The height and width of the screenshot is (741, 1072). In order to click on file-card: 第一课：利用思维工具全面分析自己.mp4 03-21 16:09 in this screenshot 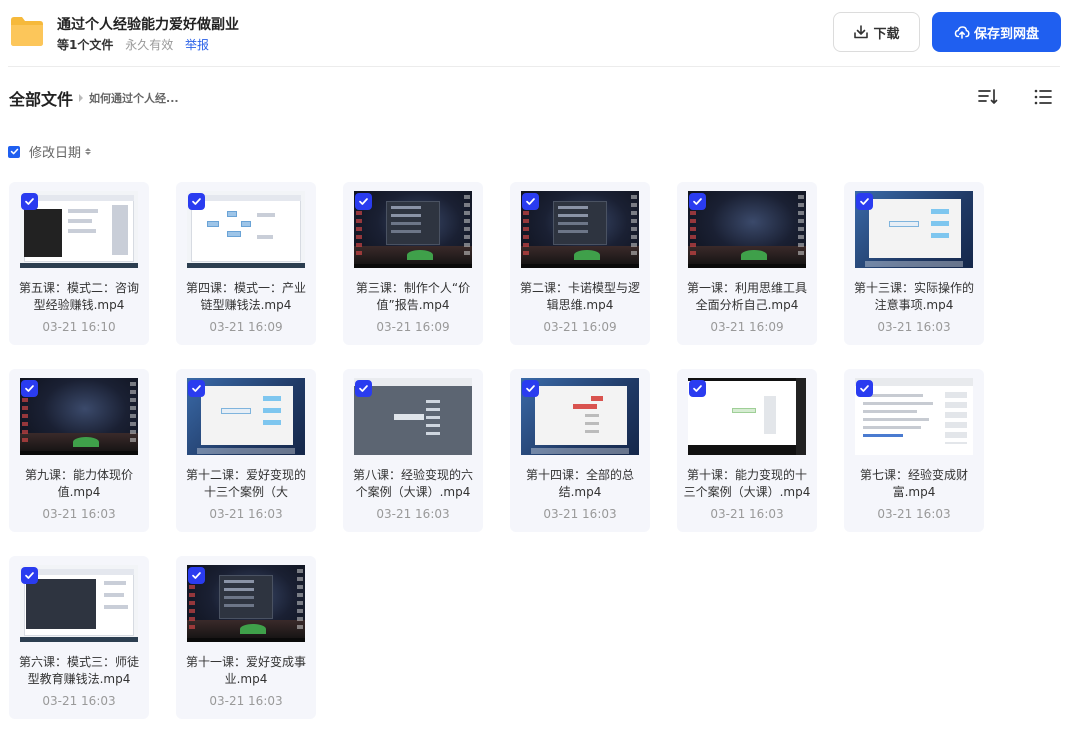, I will do `click(747, 263)`.